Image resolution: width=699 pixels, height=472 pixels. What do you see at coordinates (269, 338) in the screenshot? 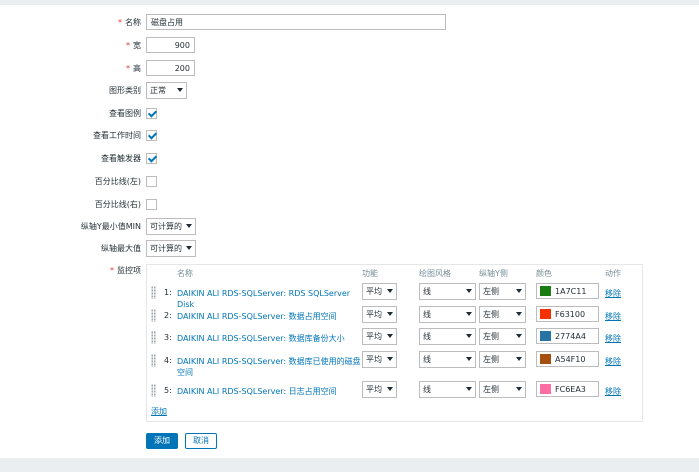
I see `item-name-link: DAIKIN ALI RDS-SQLServer: 数据库备份大小` at bounding box center [269, 338].